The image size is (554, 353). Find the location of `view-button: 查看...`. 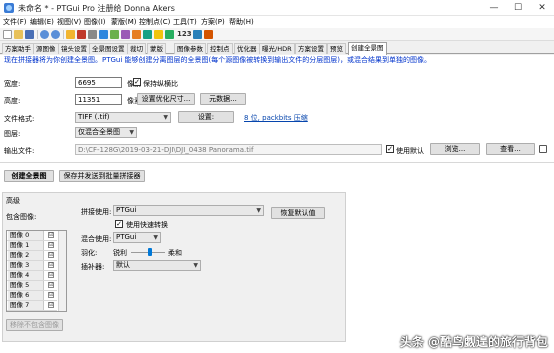

view-button: 查看... is located at coordinates (510, 149).